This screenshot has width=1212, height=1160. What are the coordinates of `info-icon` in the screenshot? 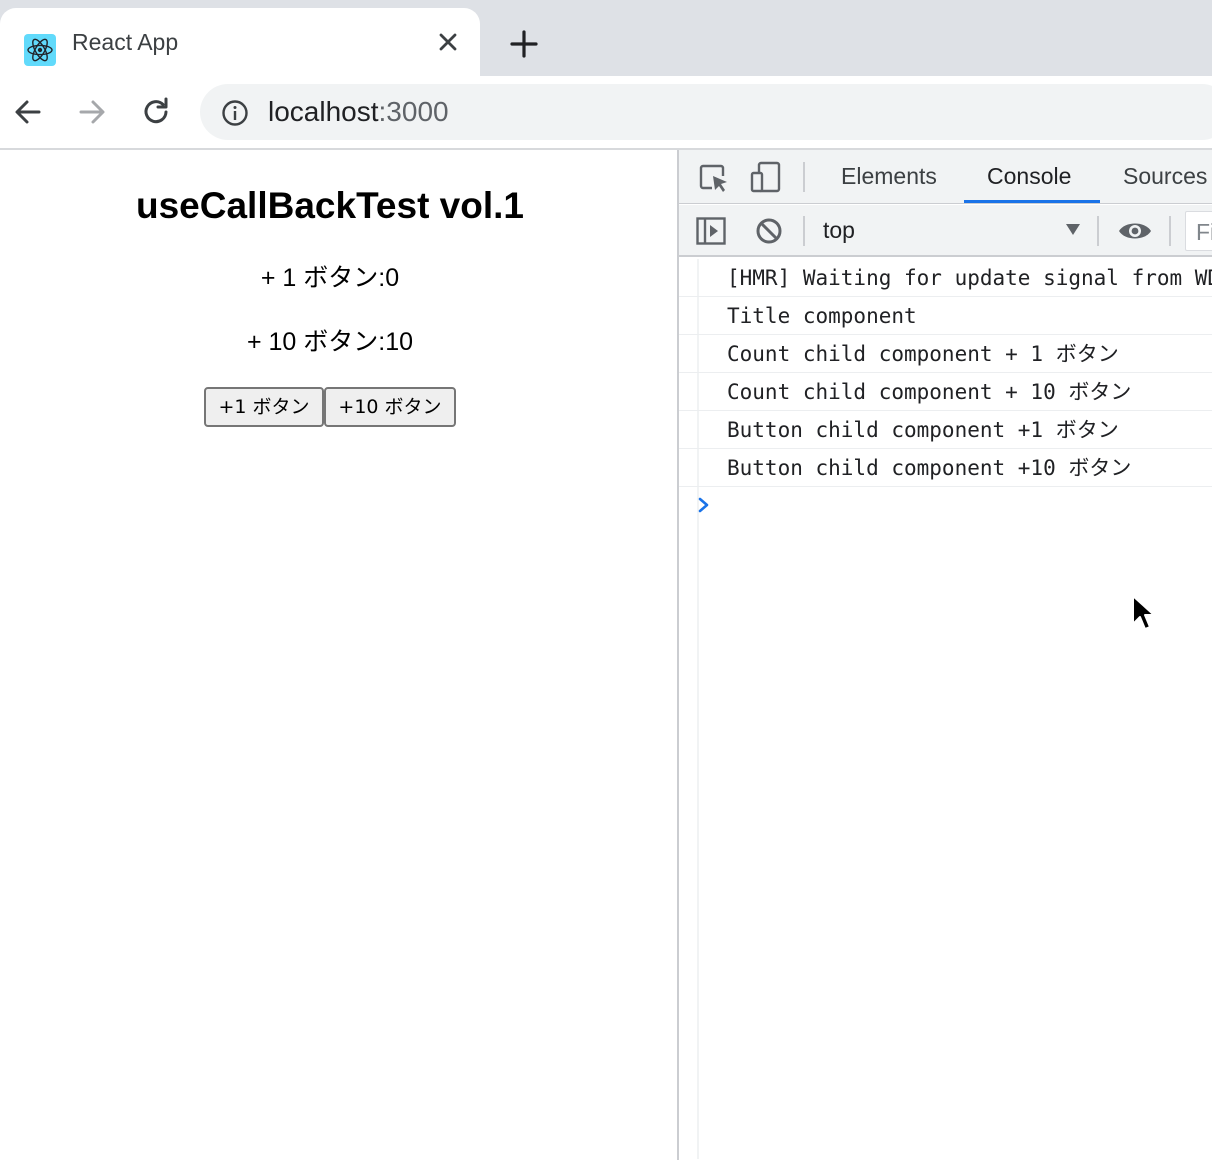 It's located at (235, 113).